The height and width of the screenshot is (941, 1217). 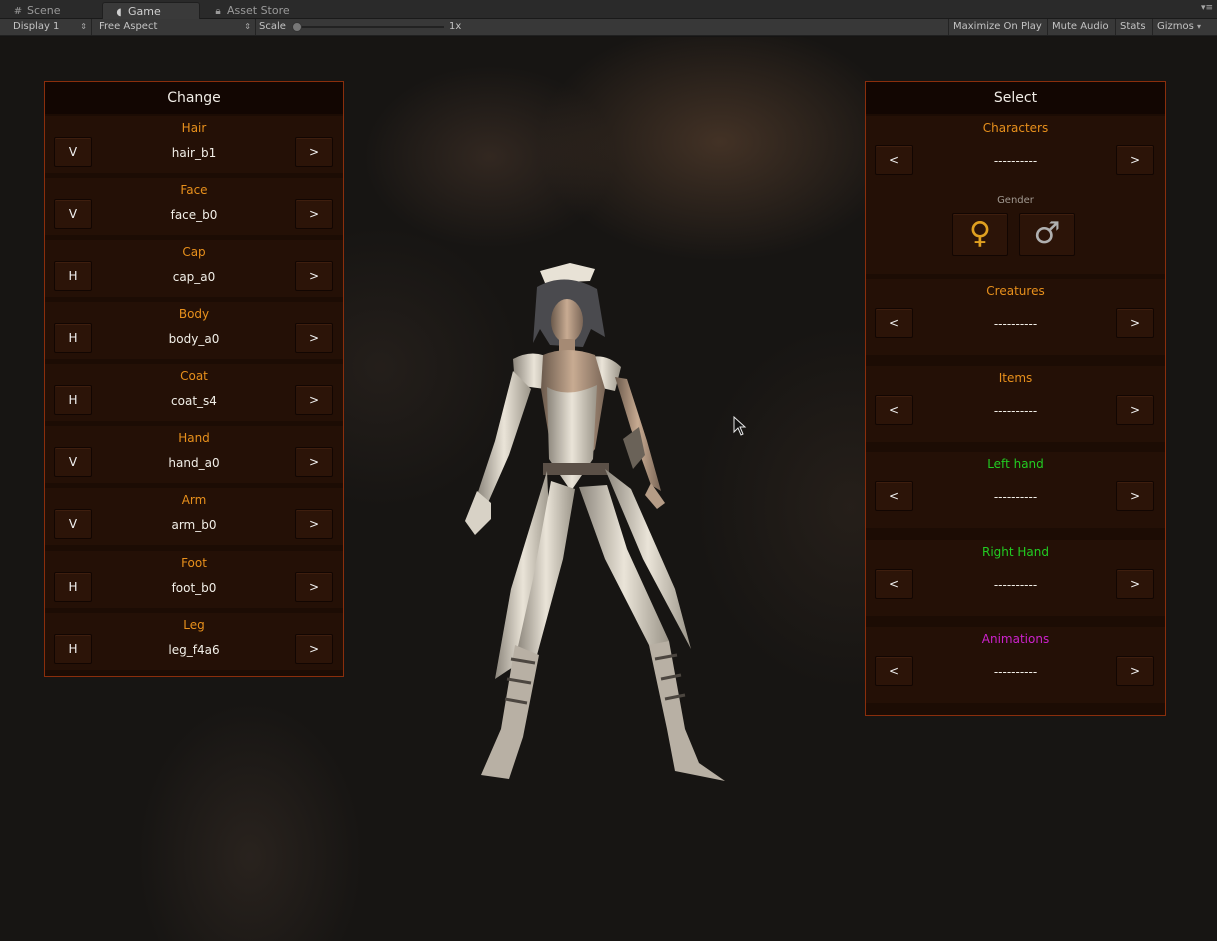 I want to click on maximize-on-play-button: Maximize On Play, so click(x=997, y=27).